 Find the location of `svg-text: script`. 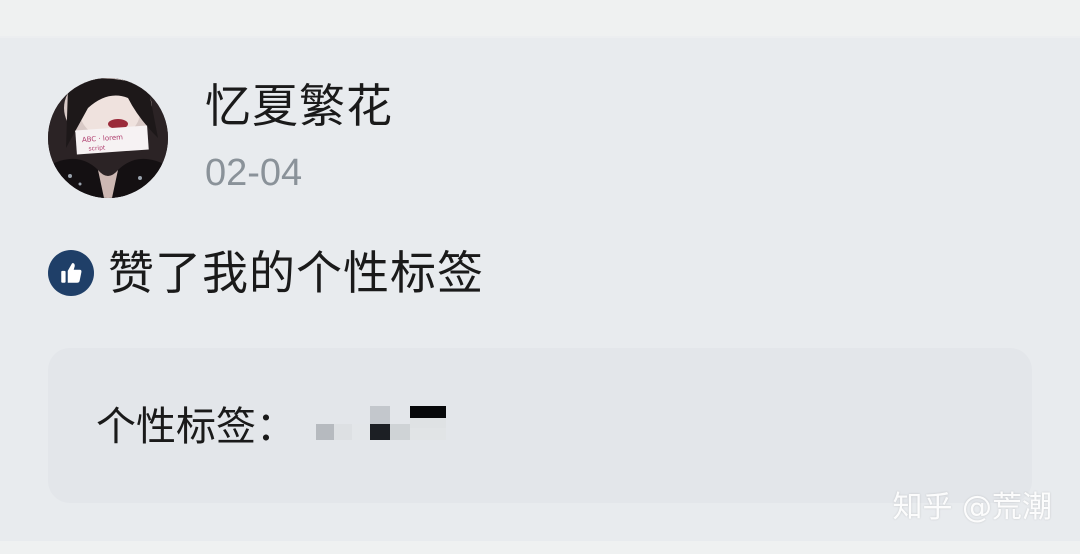

svg-text: script is located at coordinates (97, 148).